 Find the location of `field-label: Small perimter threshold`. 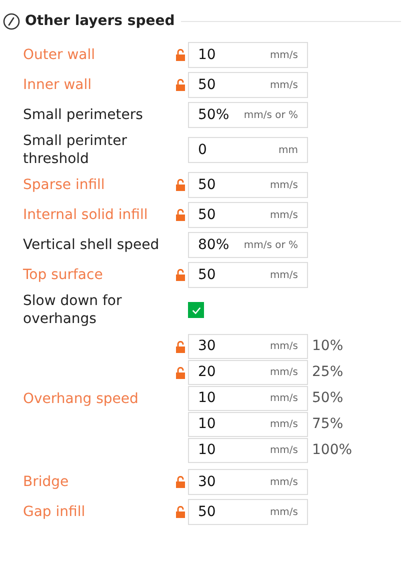

field-label: Small perimter threshold is located at coordinates (75, 150).